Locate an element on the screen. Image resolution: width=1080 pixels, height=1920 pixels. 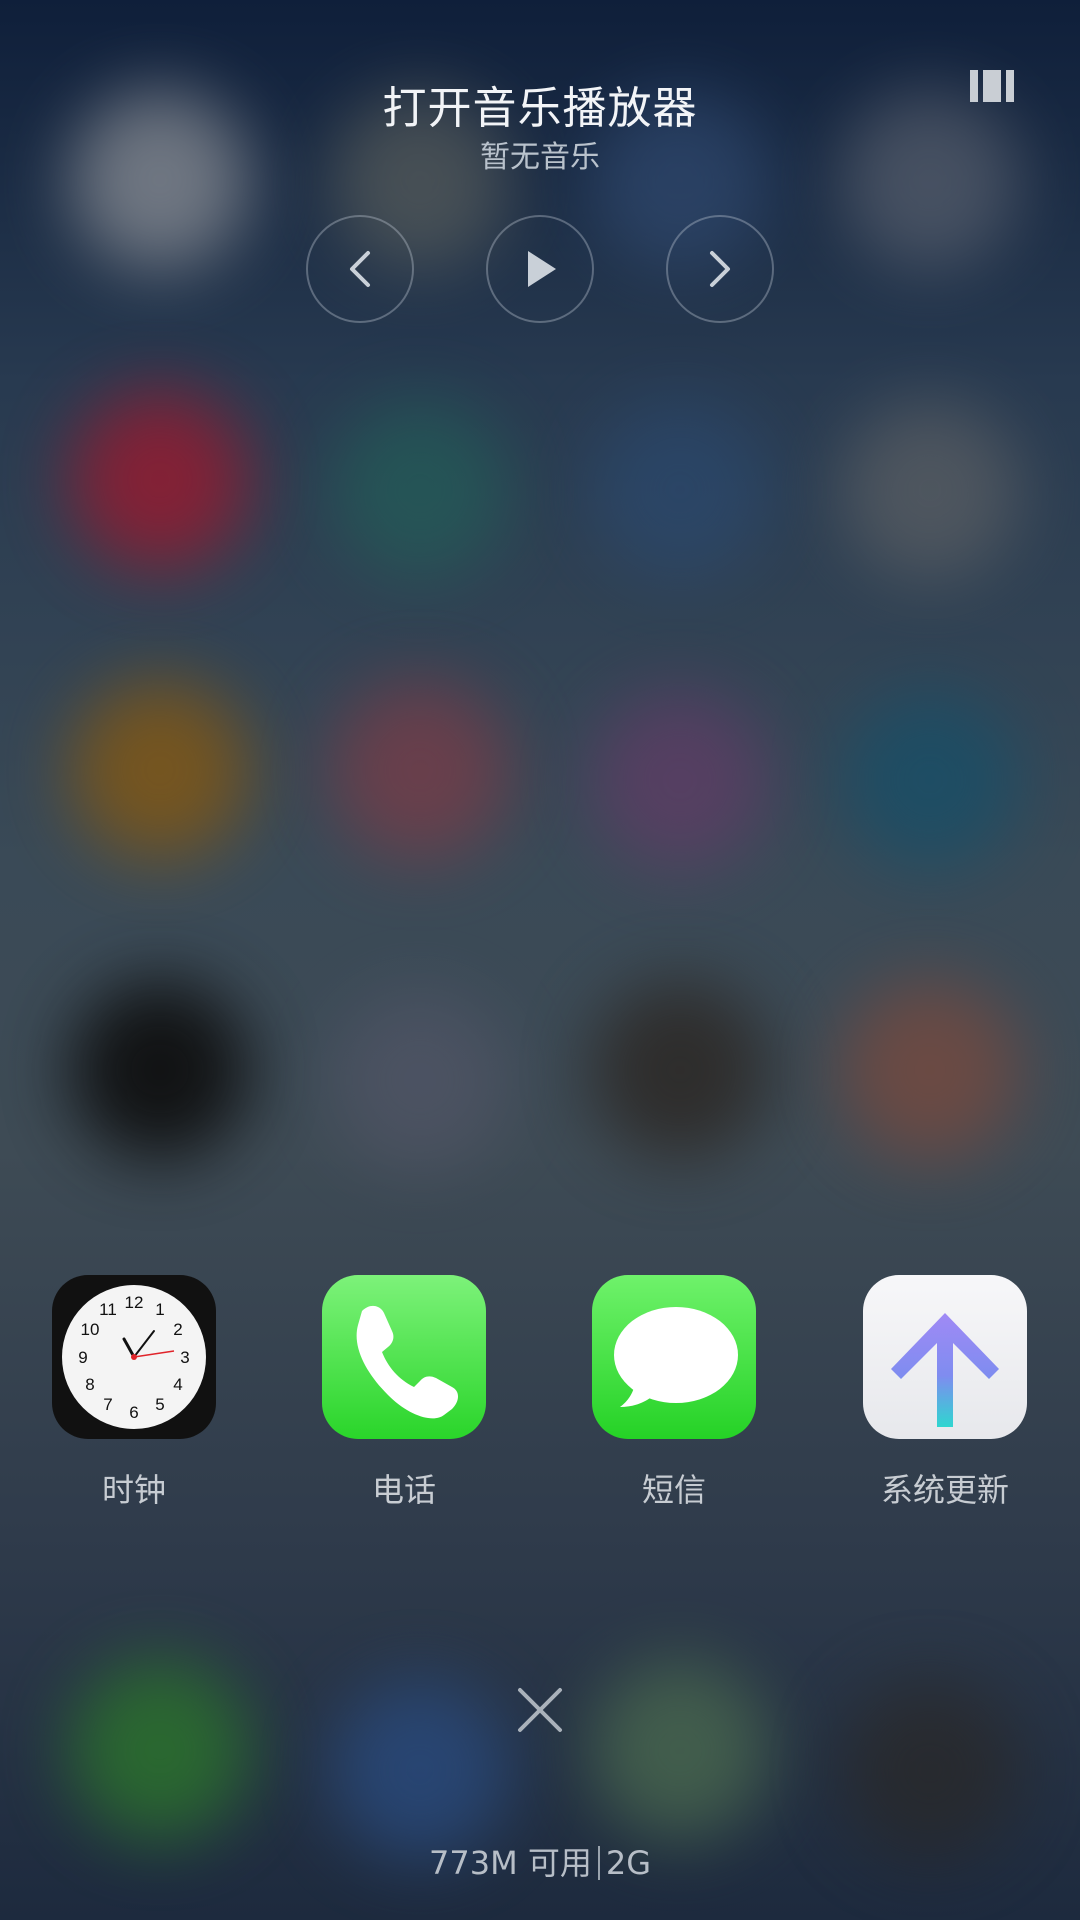
clock-icon: 12 1 2 3 4 5 6 7 8 9 10 11 is located at coordinates (134, 1357).